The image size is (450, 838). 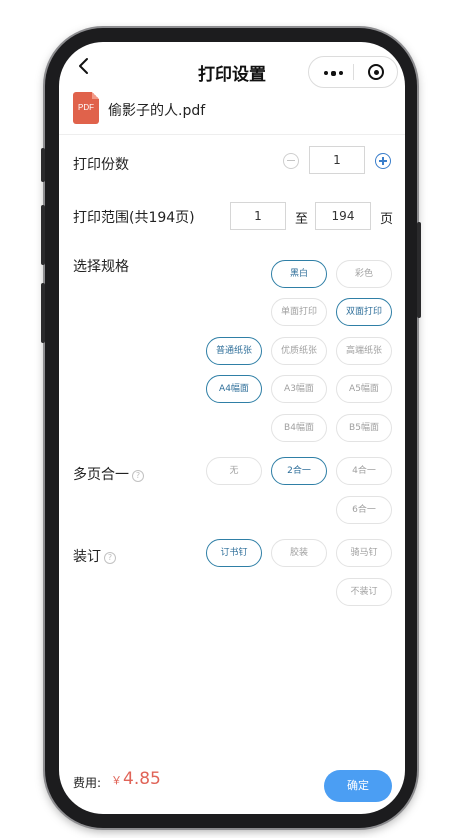 I want to click on currency-symbol: ￥, so click(x=116, y=780).